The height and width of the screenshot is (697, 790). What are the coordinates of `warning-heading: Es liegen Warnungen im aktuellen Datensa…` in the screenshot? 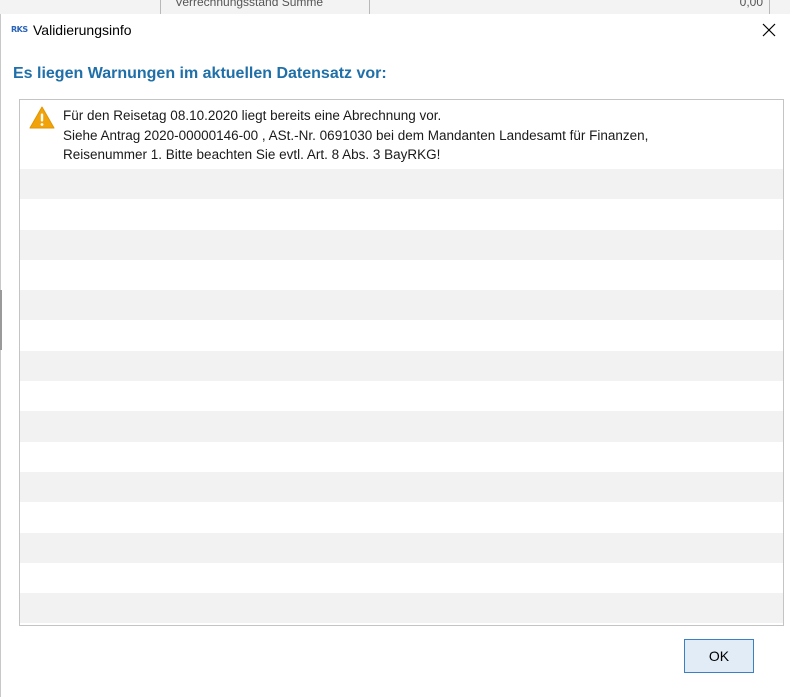 It's located at (200, 73).